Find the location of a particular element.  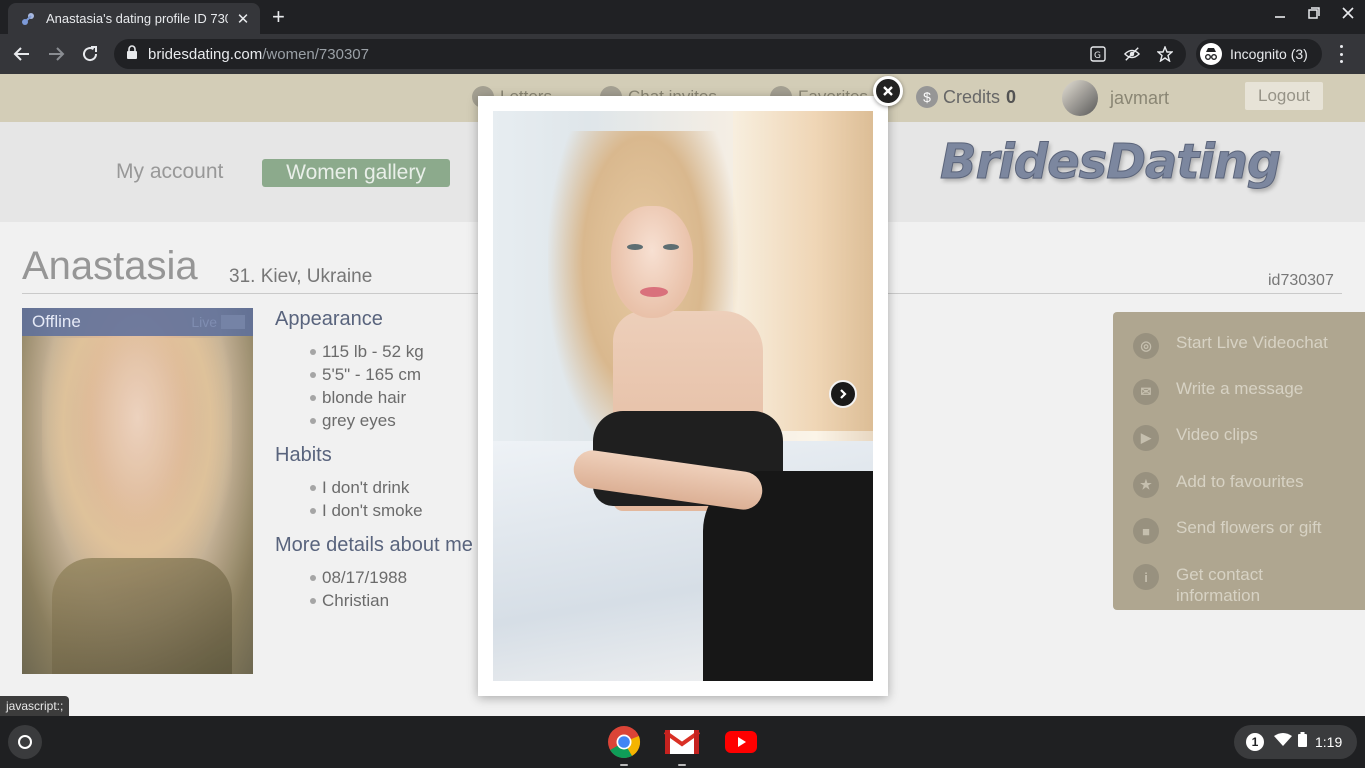

os-shelf: 1 1:19 is located at coordinates (682, 742).